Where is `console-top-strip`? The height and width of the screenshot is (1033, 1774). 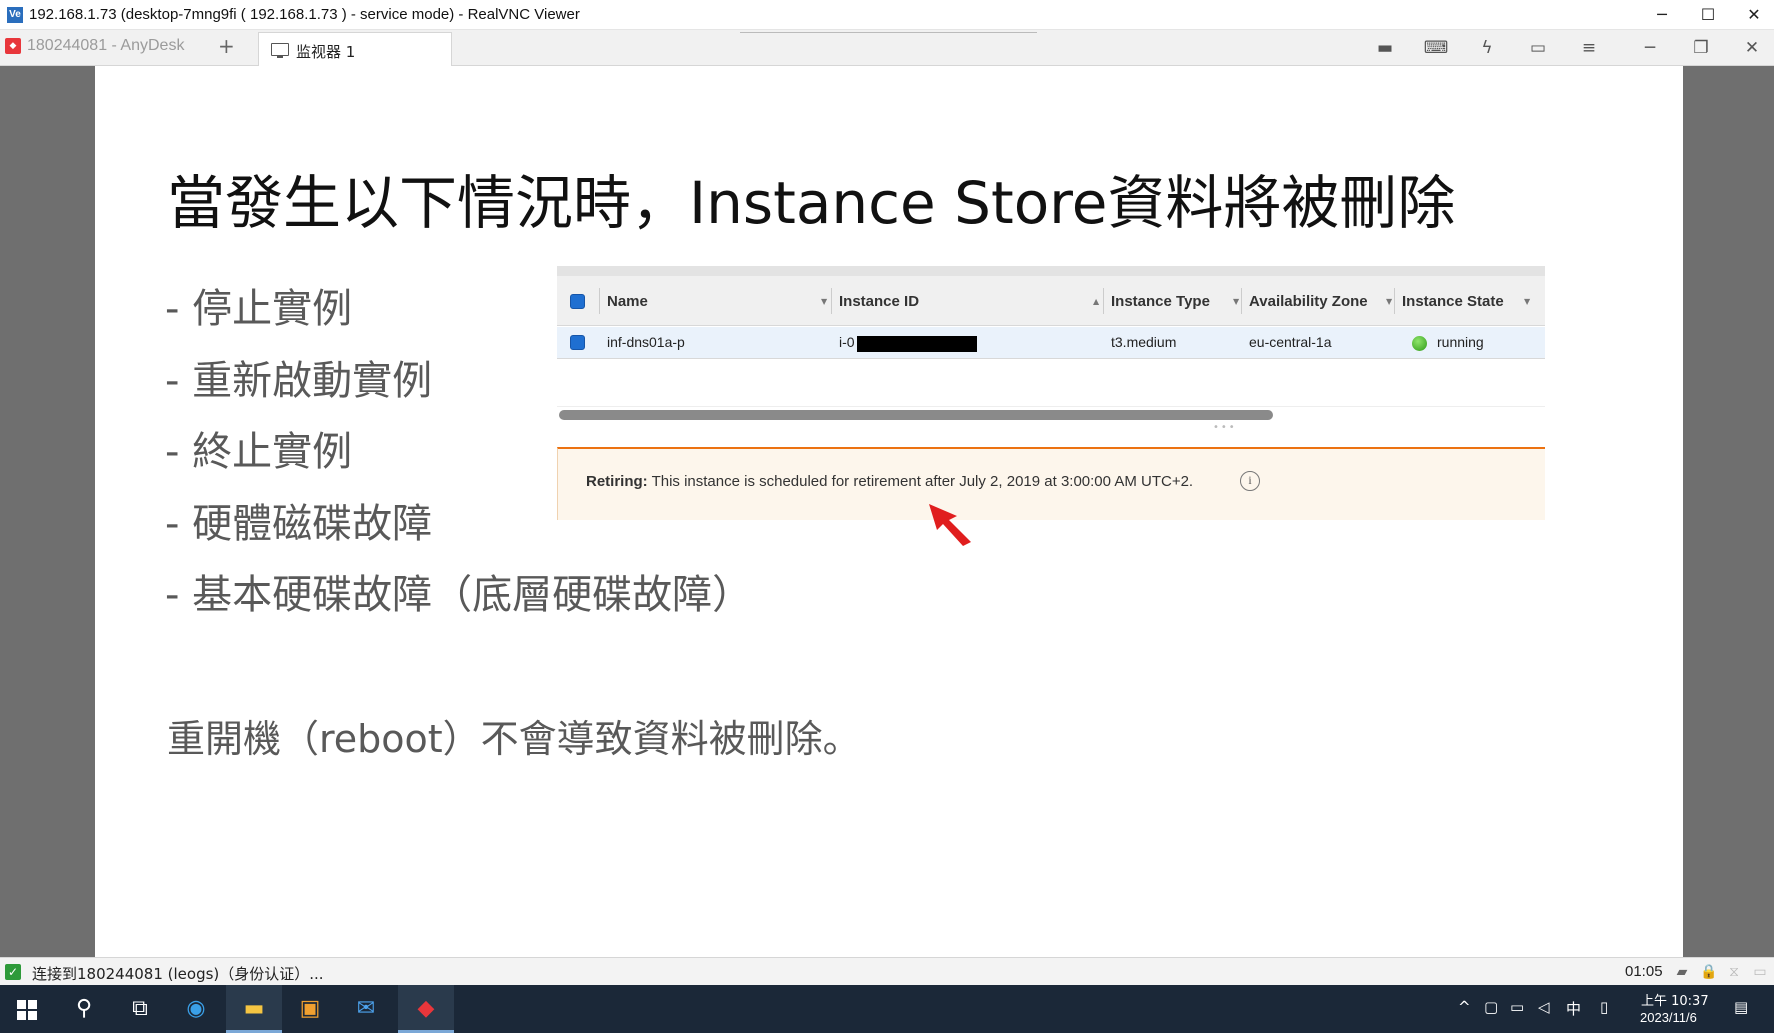
console-top-strip is located at coordinates (1051, 271).